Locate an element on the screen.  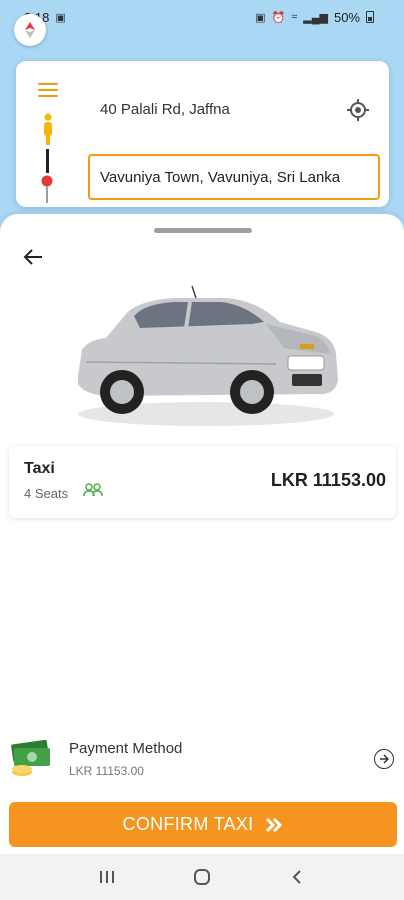
compass-button is located at coordinates (30, 30).